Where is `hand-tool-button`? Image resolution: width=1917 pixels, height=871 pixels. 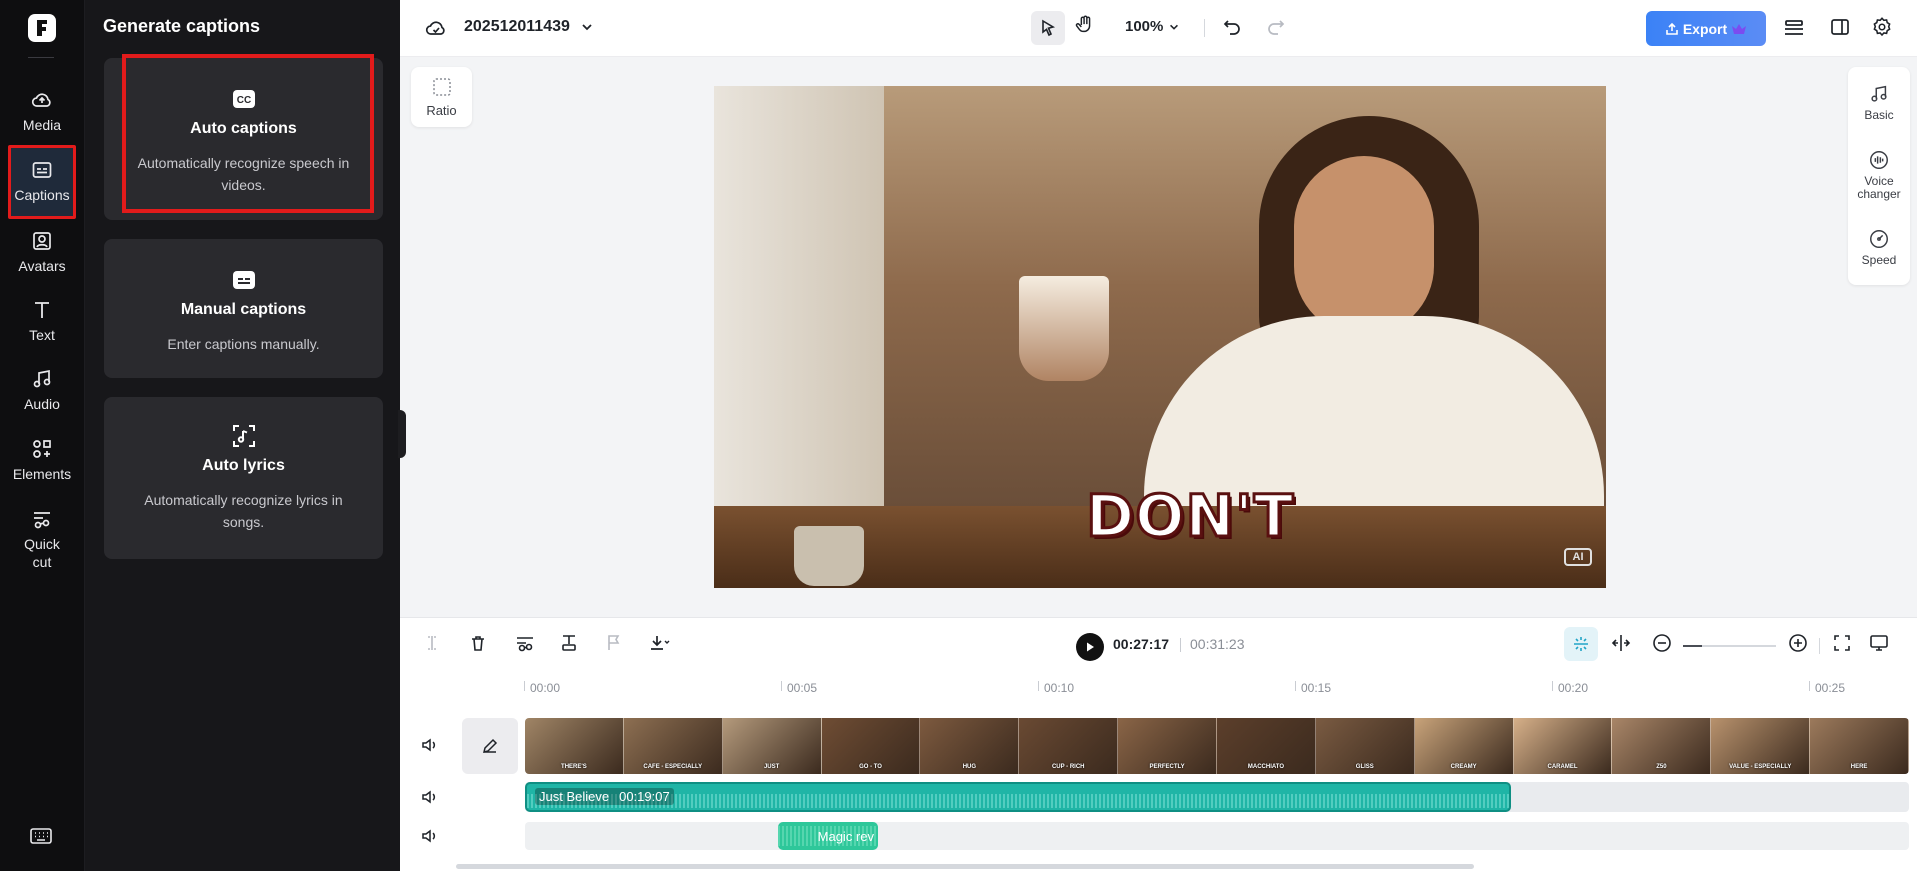
hand-tool-button is located at coordinates (1085, 25).